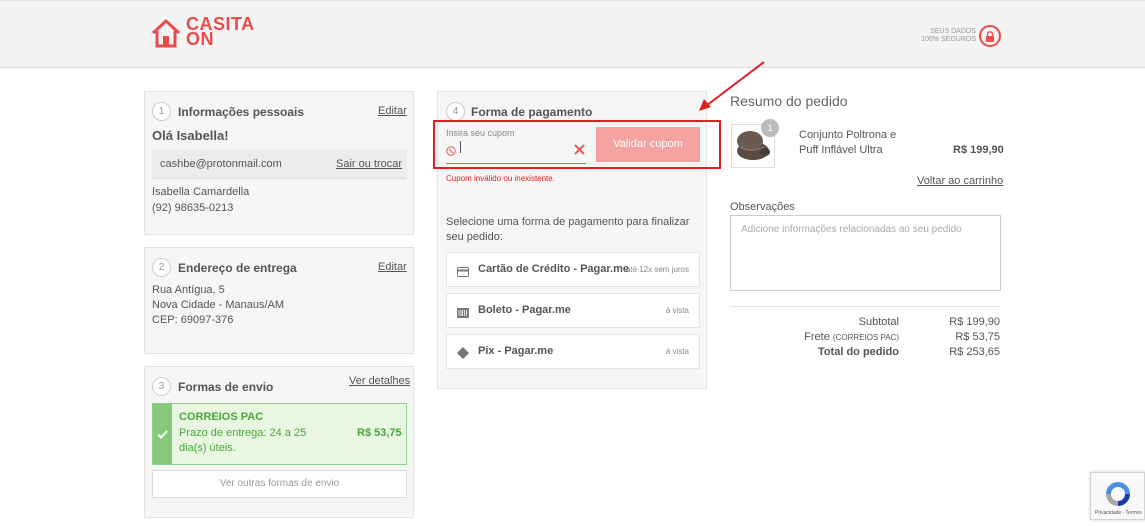  I want to click on shipping-option-name: CORREIOS PAC, so click(221, 417).